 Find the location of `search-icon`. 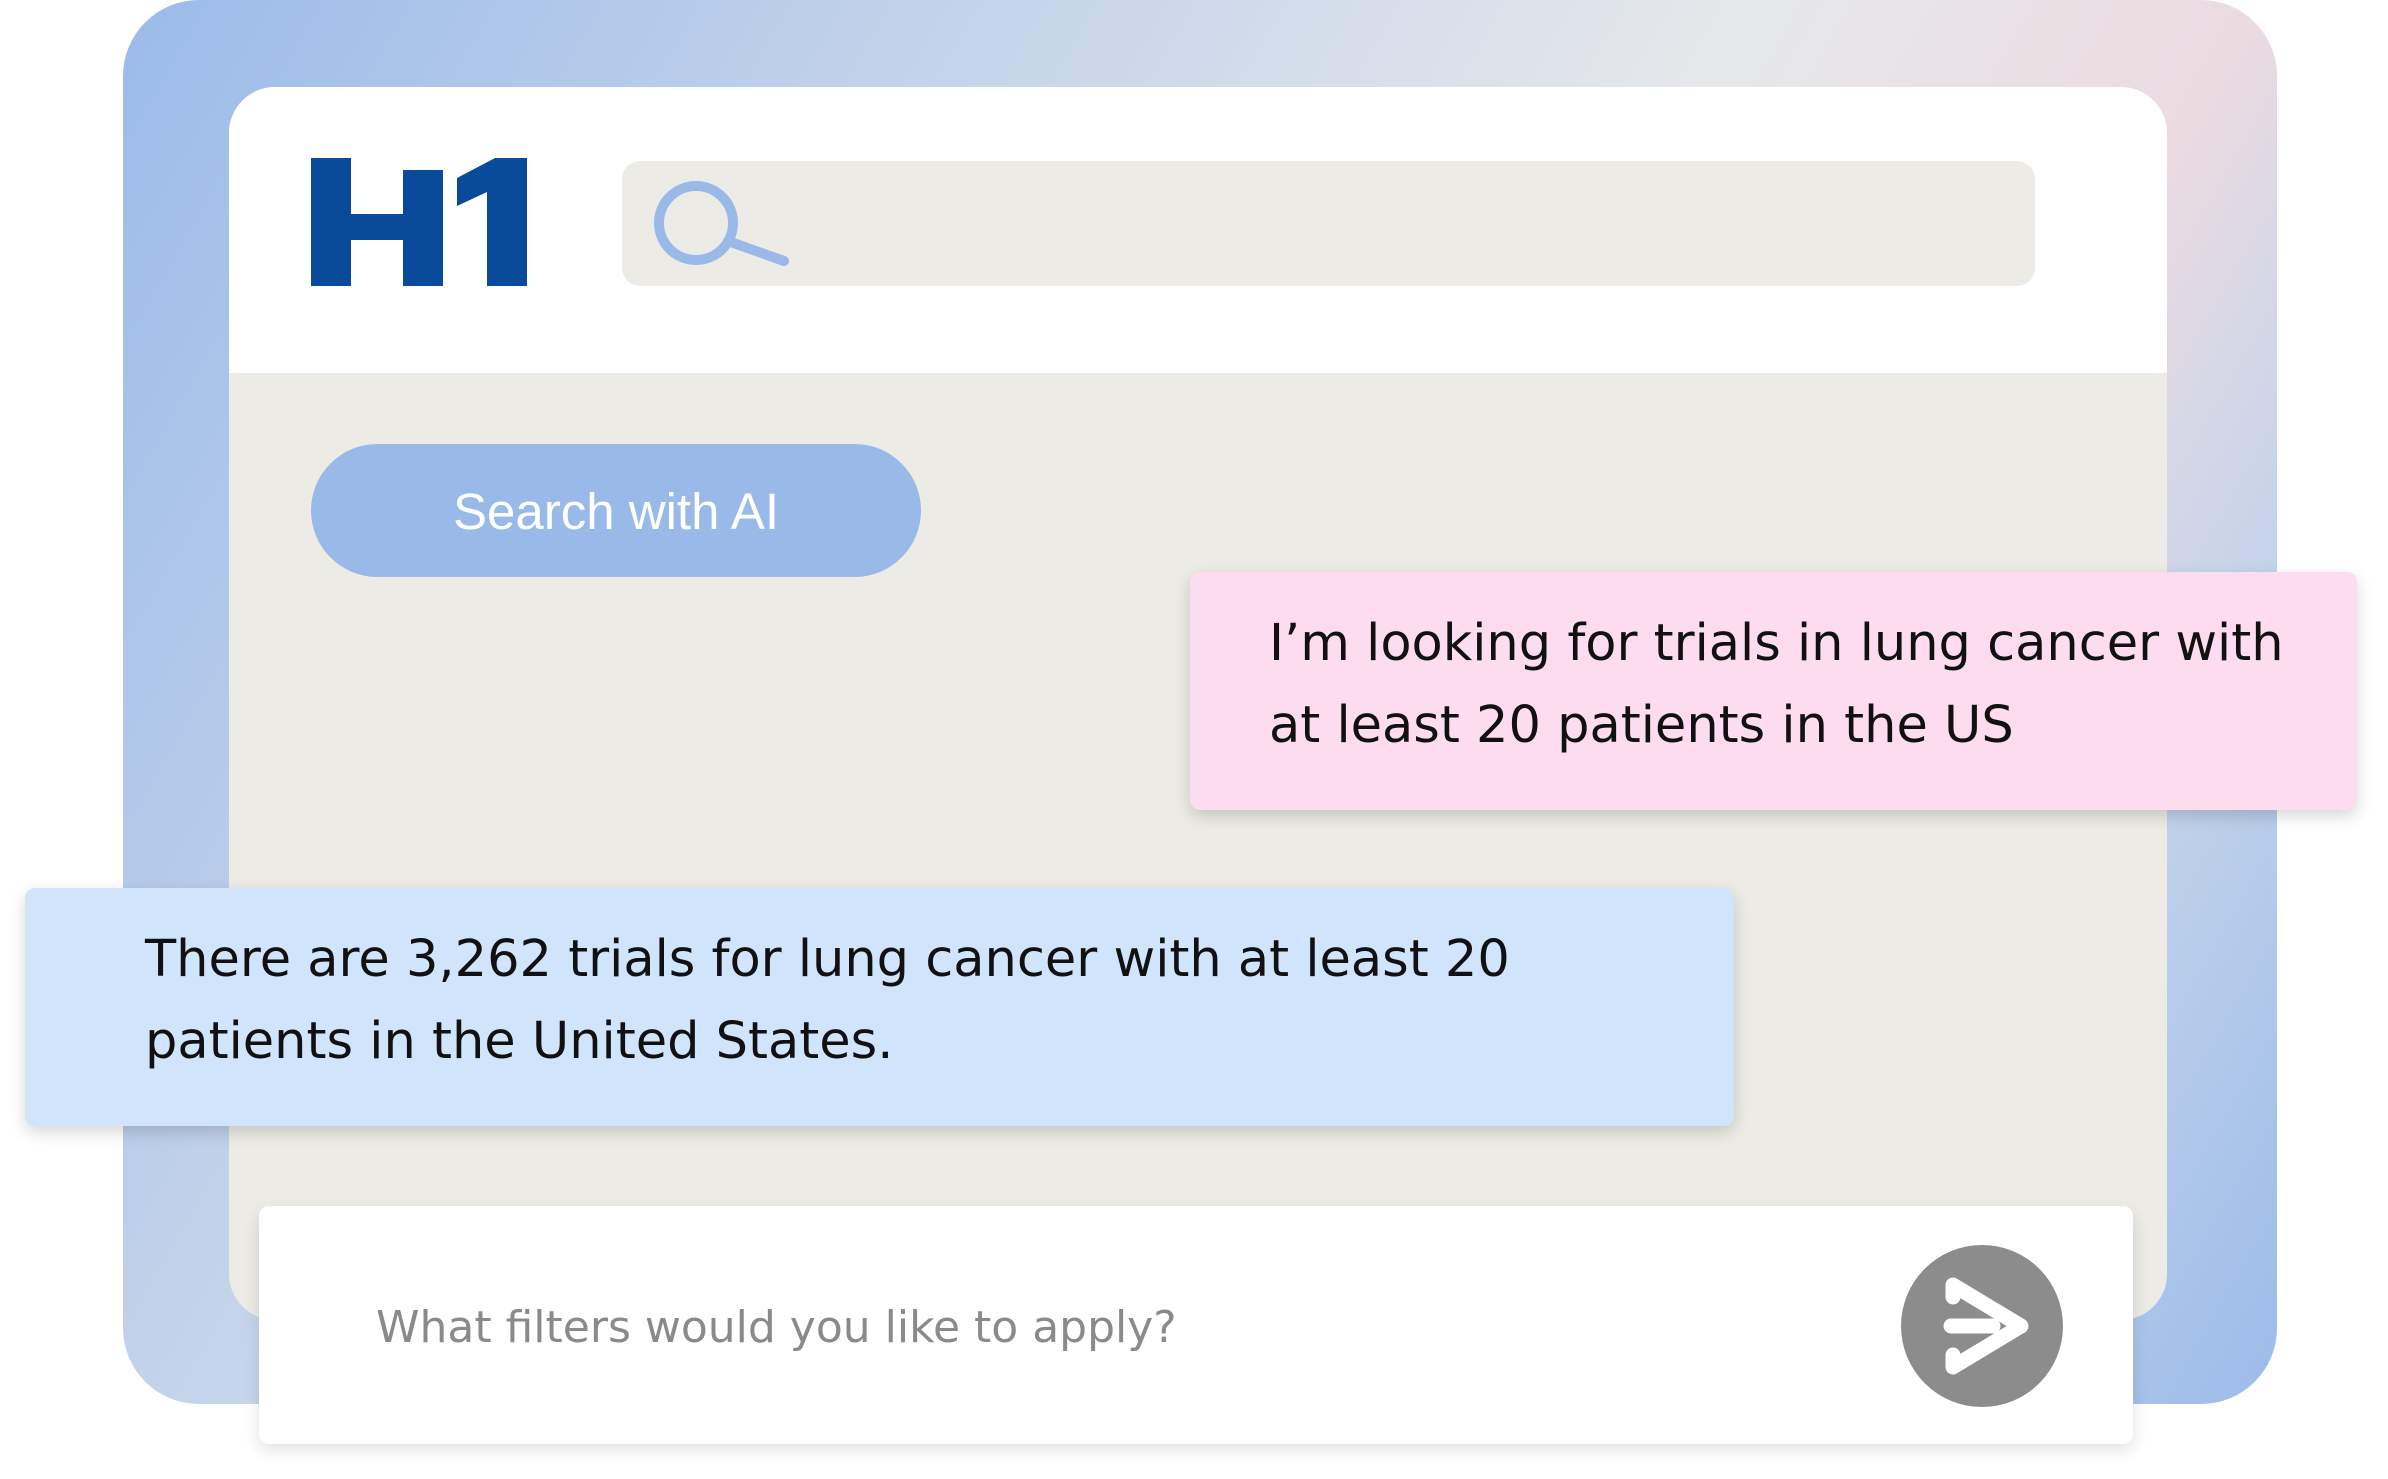

search-icon is located at coordinates (722, 224).